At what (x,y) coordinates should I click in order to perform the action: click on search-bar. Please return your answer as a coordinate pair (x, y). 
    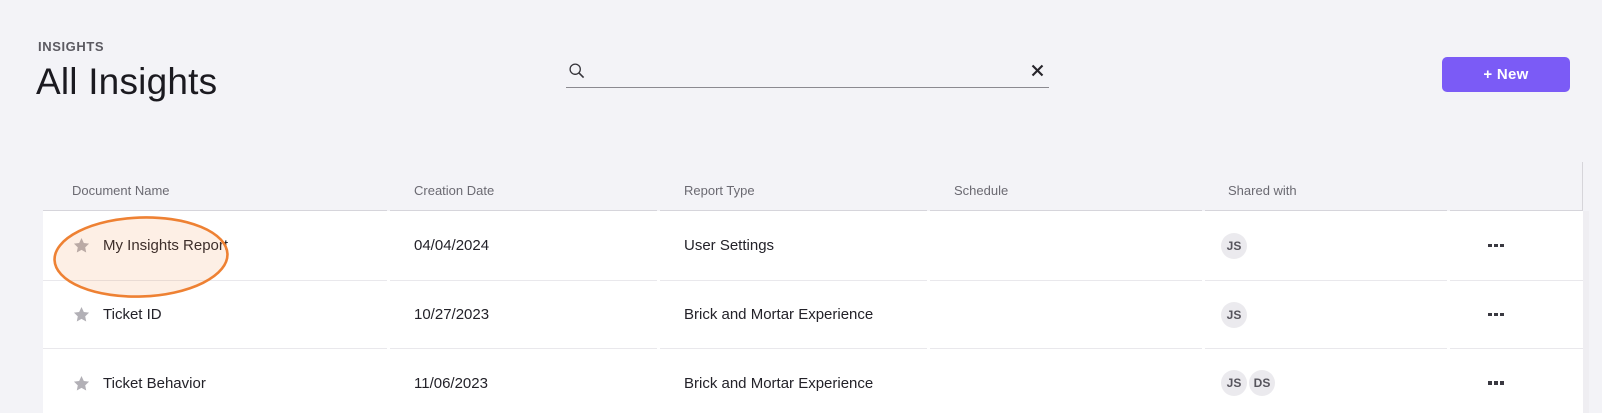
    Looking at the image, I should click on (807, 71).